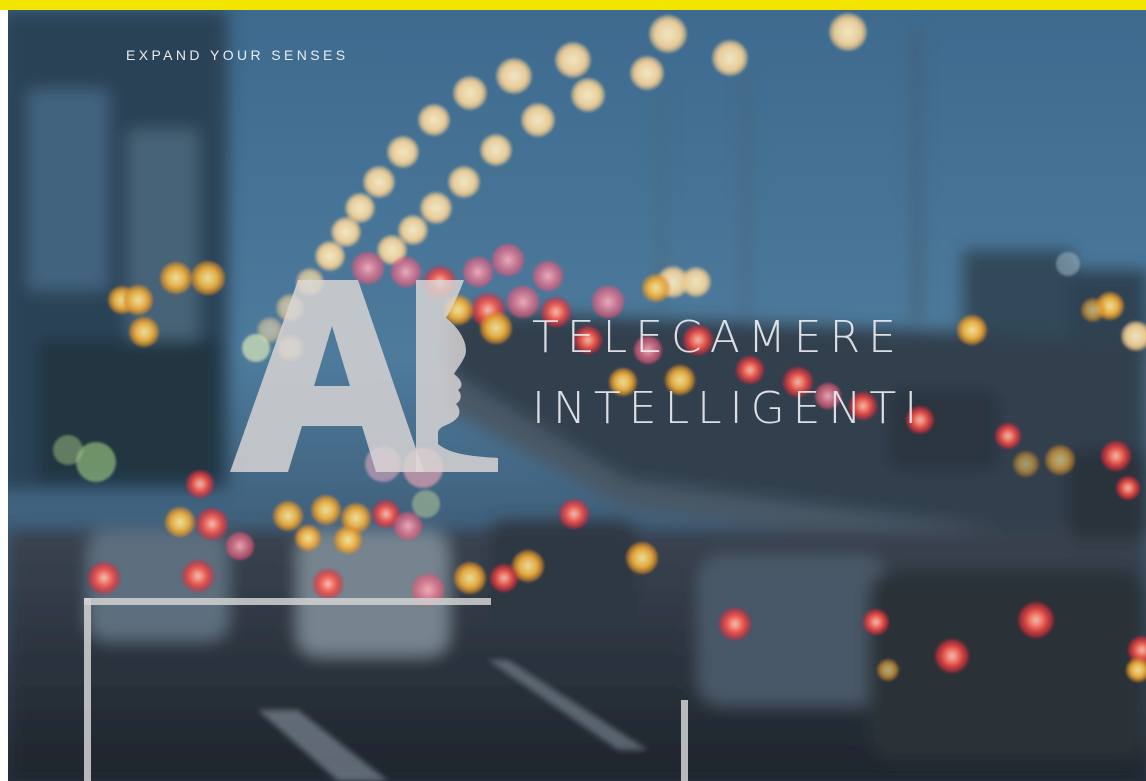  What do you see at coordinates (87, 689) in the screenshot?
I see `frame-left-line` at bounding box center [87, 689].